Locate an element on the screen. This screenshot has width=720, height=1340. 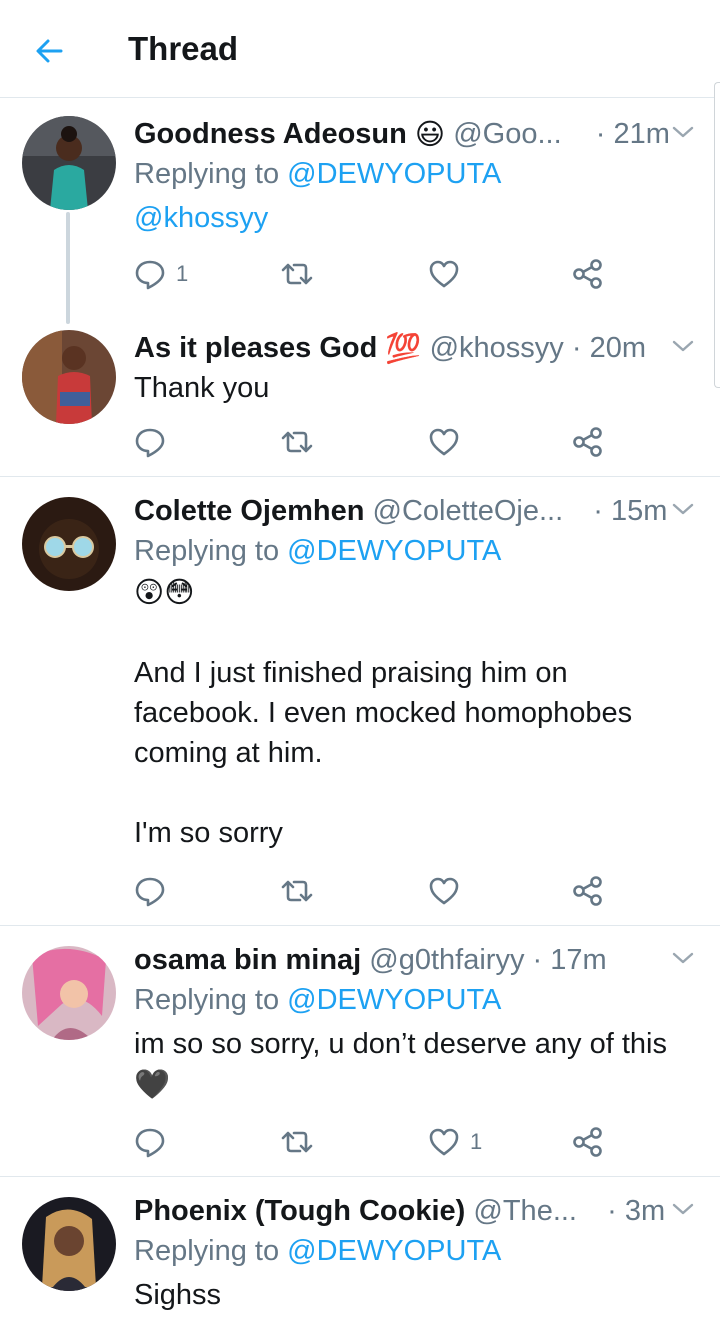
like-button: 1 is located at coordinates (455, 1142).